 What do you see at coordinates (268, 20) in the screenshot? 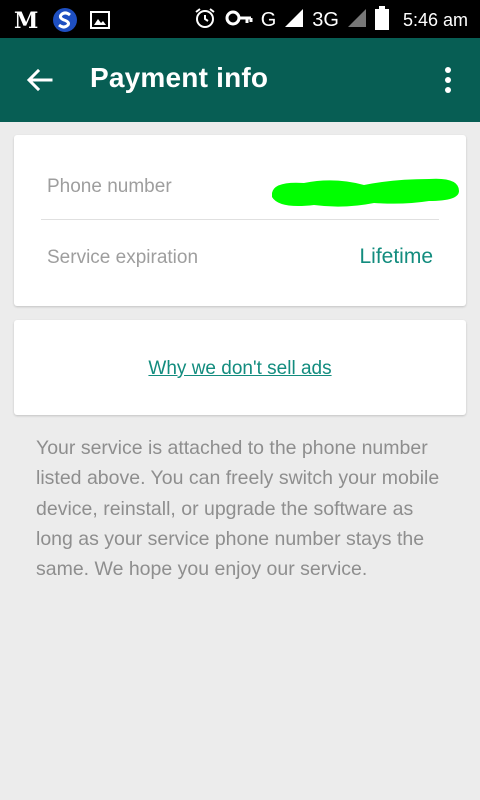
I see `network-g-label: G` at bounding box center [268, 20].